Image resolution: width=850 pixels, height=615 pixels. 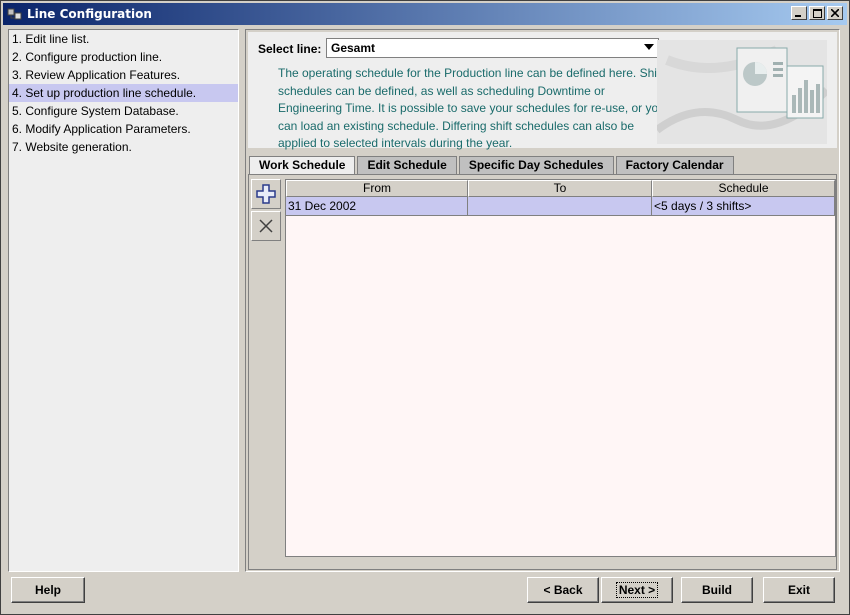 I want to click on cell-from: 31 Dec 2002, so click(x=377, y=206).